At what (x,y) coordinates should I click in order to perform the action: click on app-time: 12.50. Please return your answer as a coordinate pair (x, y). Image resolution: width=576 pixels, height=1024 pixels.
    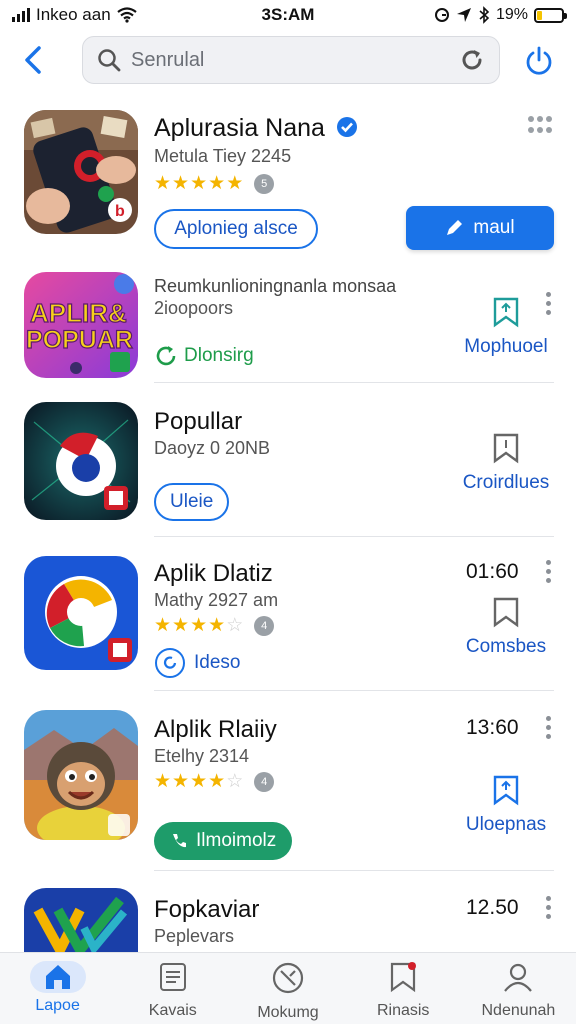
    Looking at the image, I should click on (492, 907).